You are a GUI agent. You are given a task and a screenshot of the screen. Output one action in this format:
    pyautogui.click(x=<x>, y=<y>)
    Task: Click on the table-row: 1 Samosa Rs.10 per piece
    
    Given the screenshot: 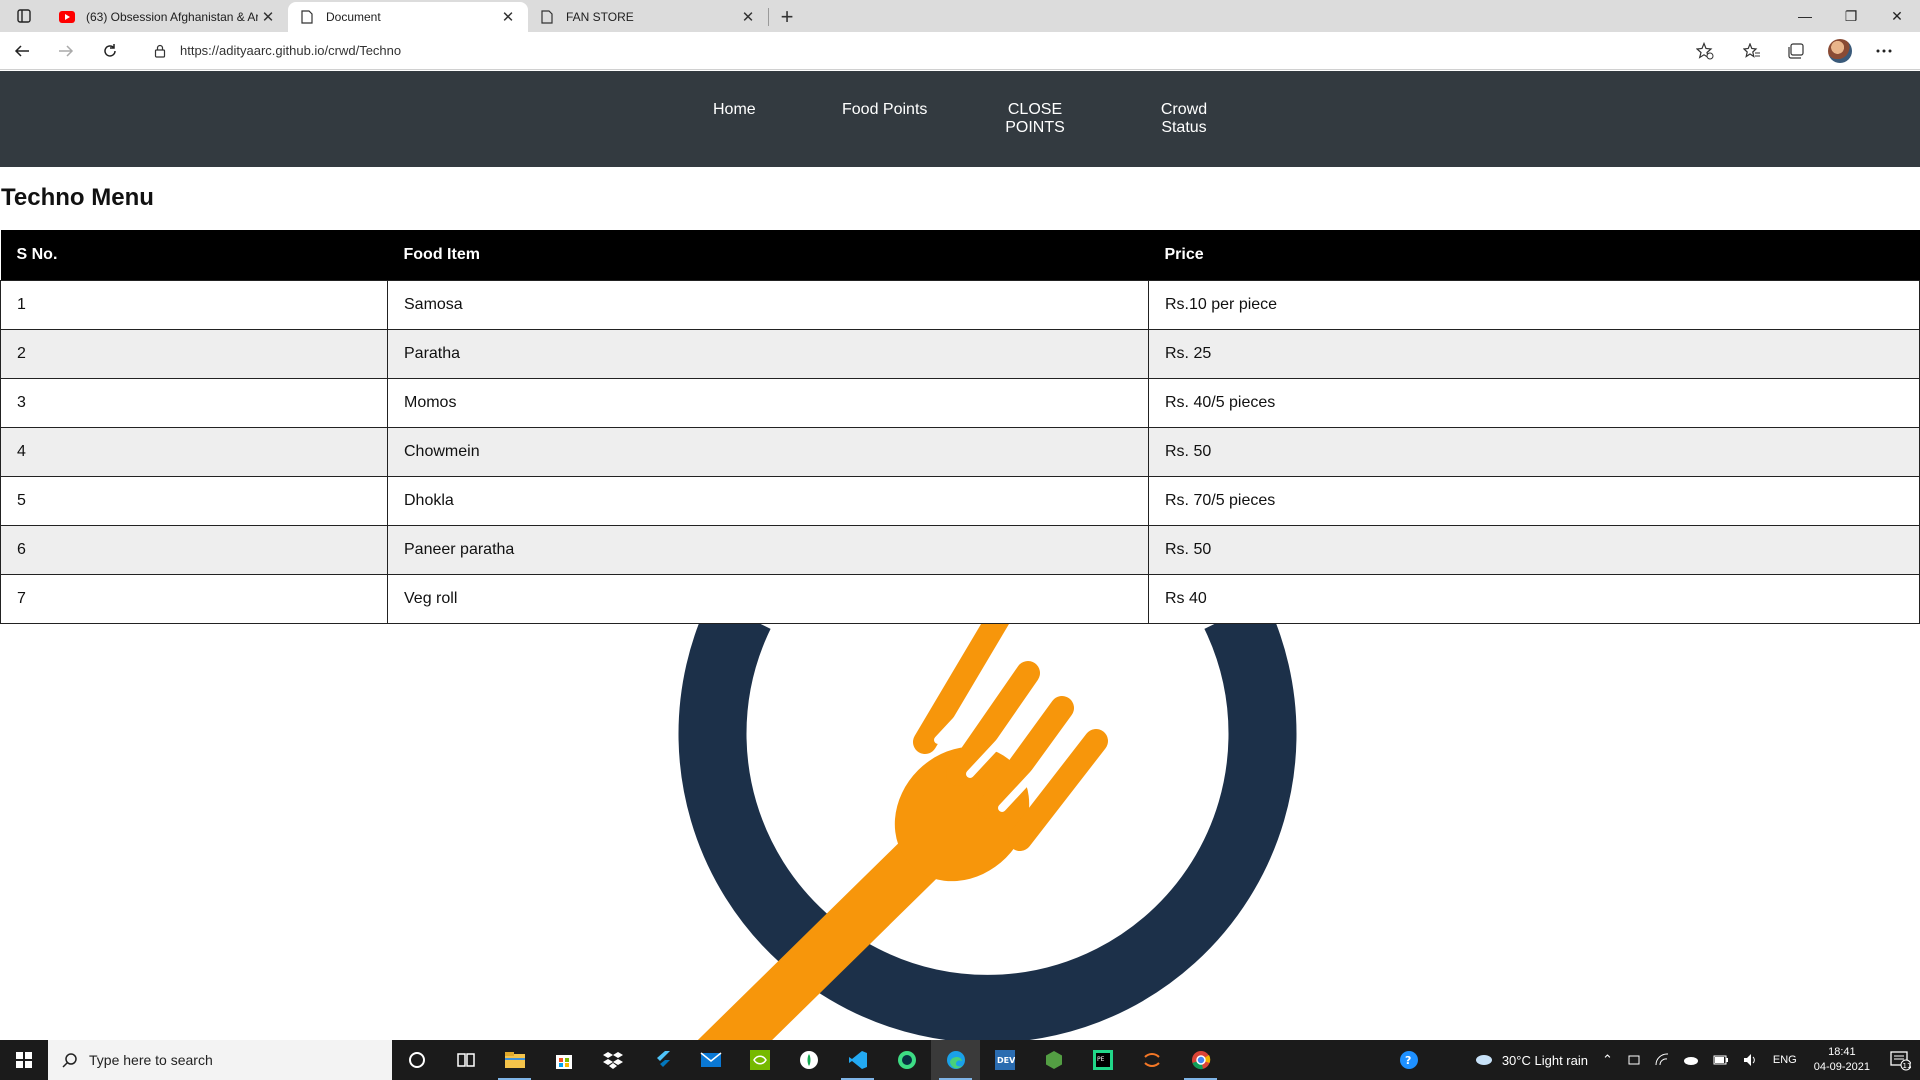 What is the action you would take?
    pyautogui.click(x=960, y=304)
    